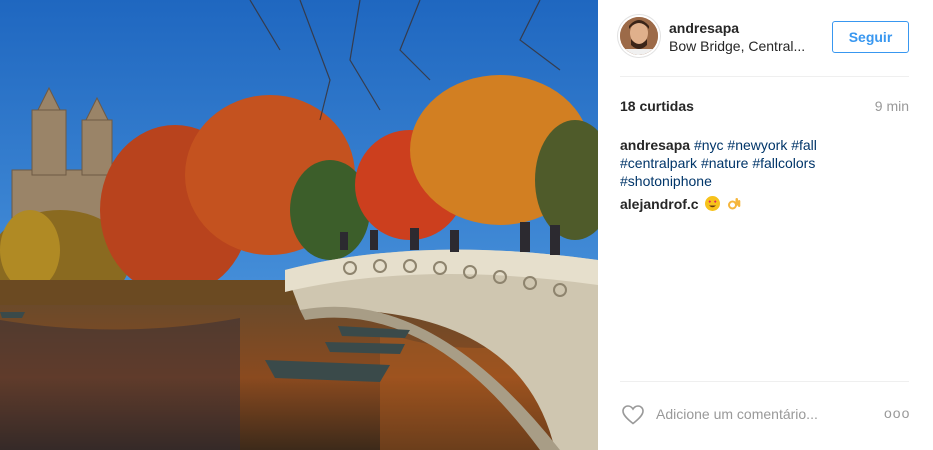 The width and height of the screenshot is (933, 450). I want to click on comment-item: alejandrof.c, so click(681, 204).